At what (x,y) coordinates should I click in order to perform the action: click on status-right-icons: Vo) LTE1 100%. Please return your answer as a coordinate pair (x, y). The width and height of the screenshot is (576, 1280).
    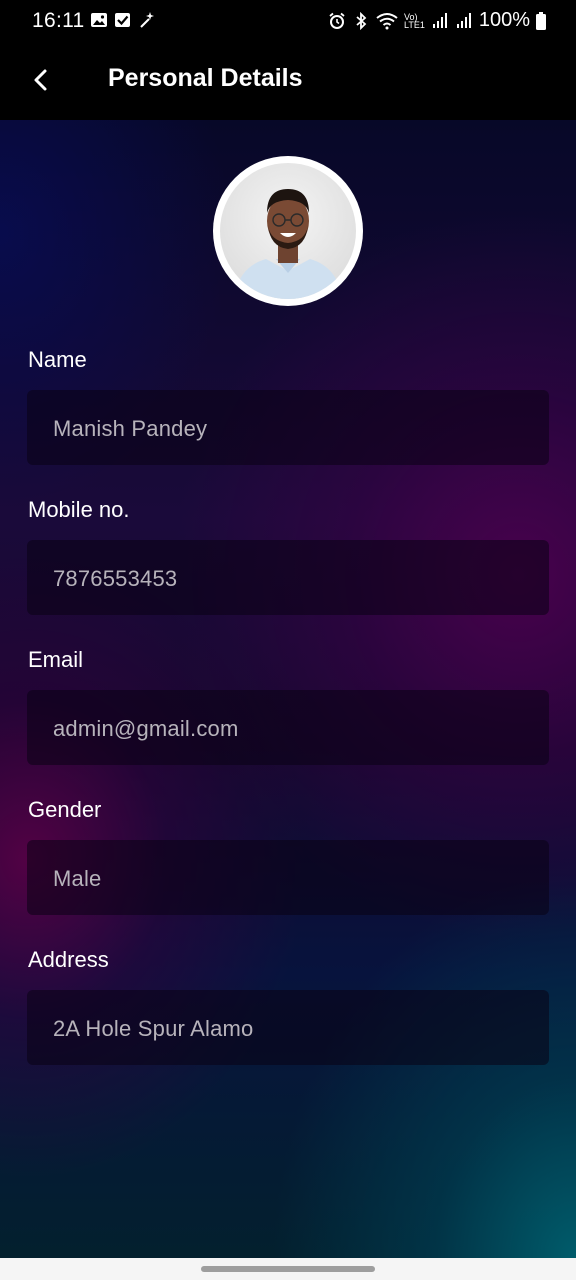
    Looking at the image, I should click on (437, 20).